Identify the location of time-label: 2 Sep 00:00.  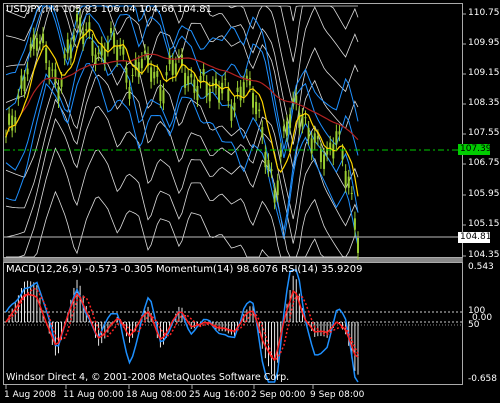
(278, 395).